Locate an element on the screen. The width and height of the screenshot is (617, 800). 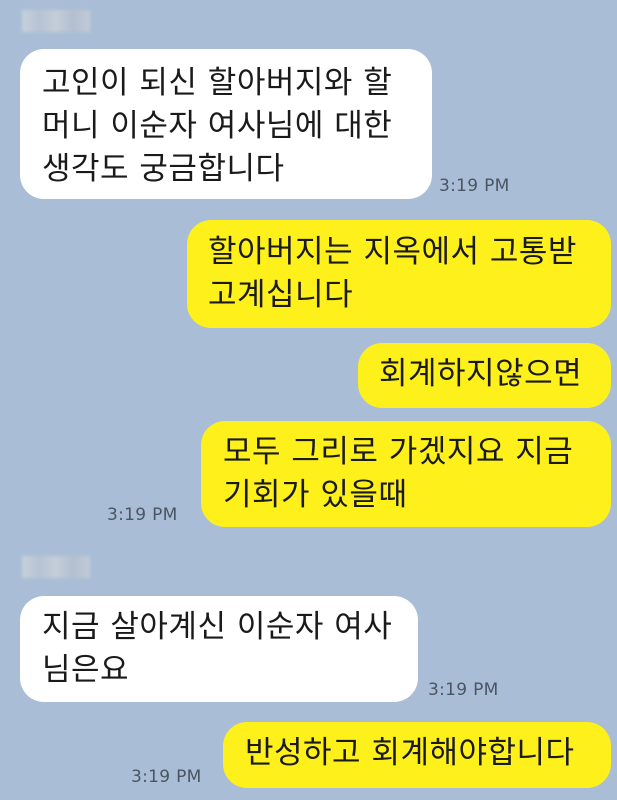
chat-bubble-sent: 반성하고 회계해야합니다 is located at coordinates (417, 755).